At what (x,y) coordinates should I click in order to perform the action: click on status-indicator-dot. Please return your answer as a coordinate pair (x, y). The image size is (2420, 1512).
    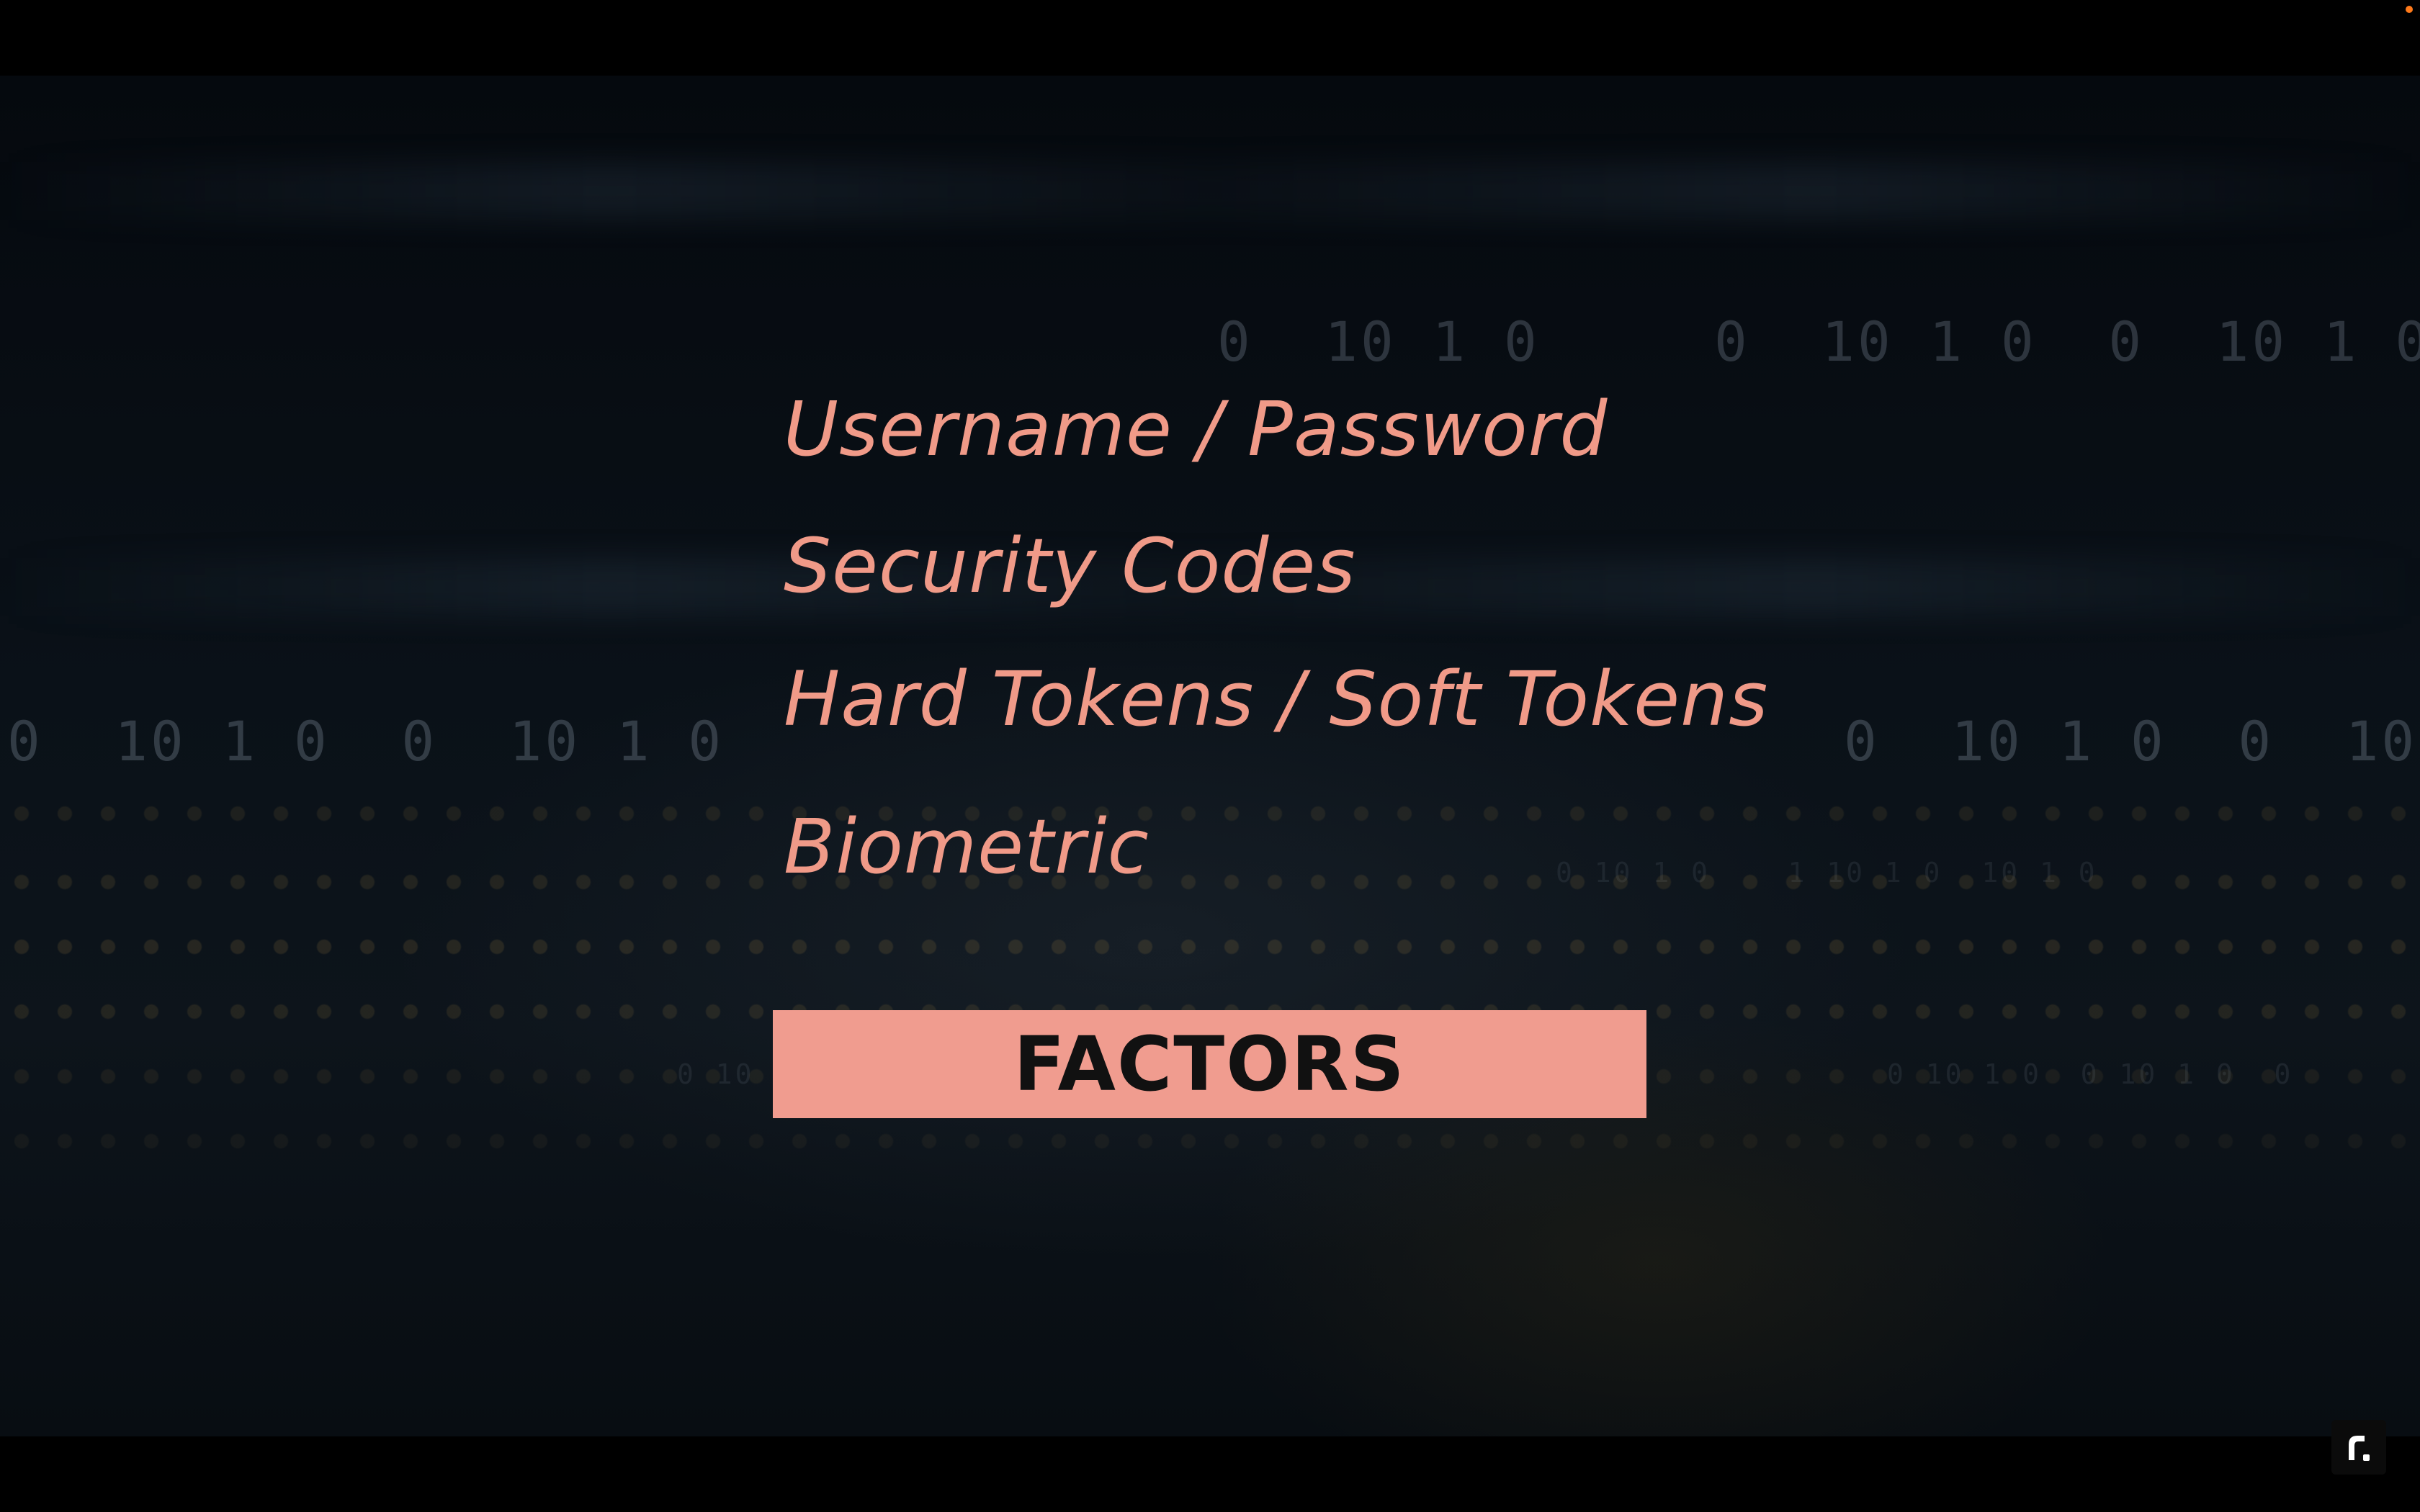
    Looking at the image, I should click on (2409, 9).